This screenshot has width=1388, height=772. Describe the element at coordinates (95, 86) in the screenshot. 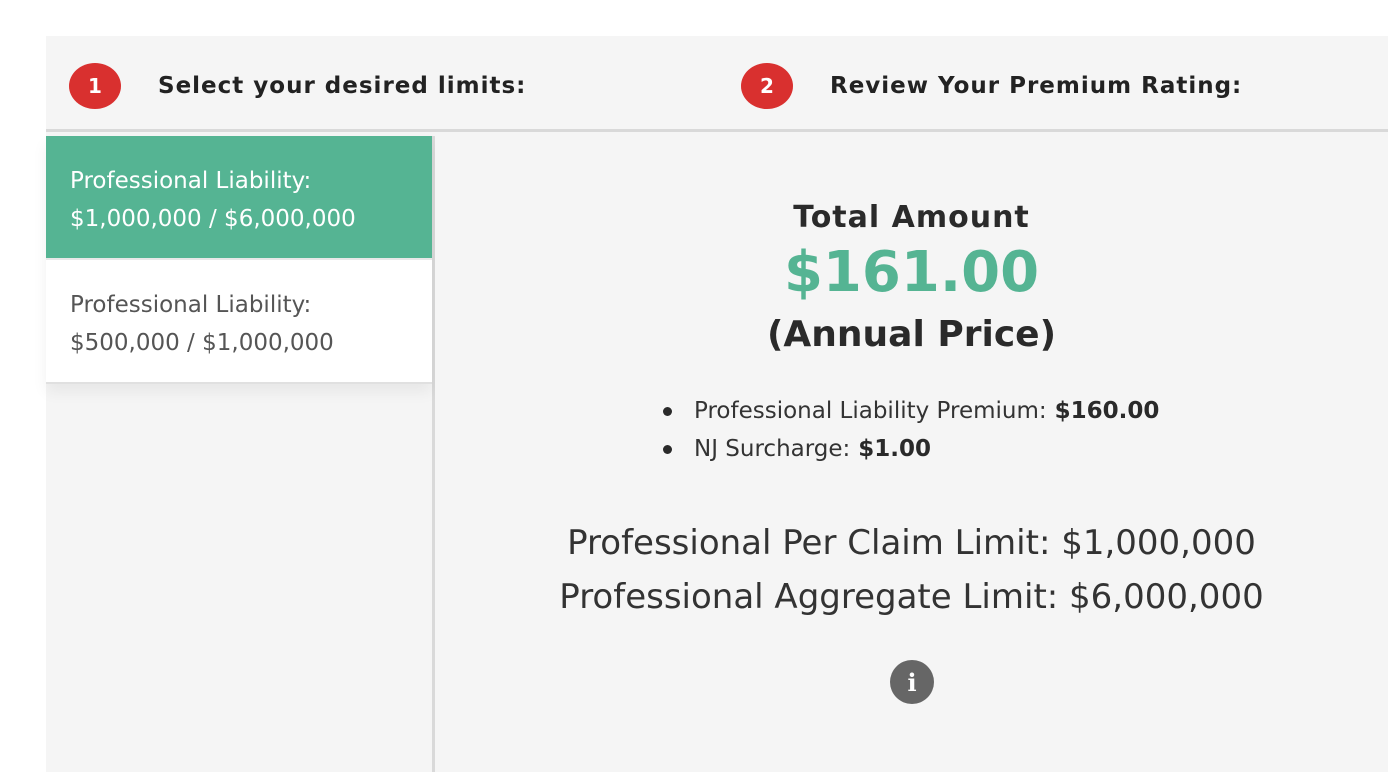

I see `step-1-badge: 1` at that location.